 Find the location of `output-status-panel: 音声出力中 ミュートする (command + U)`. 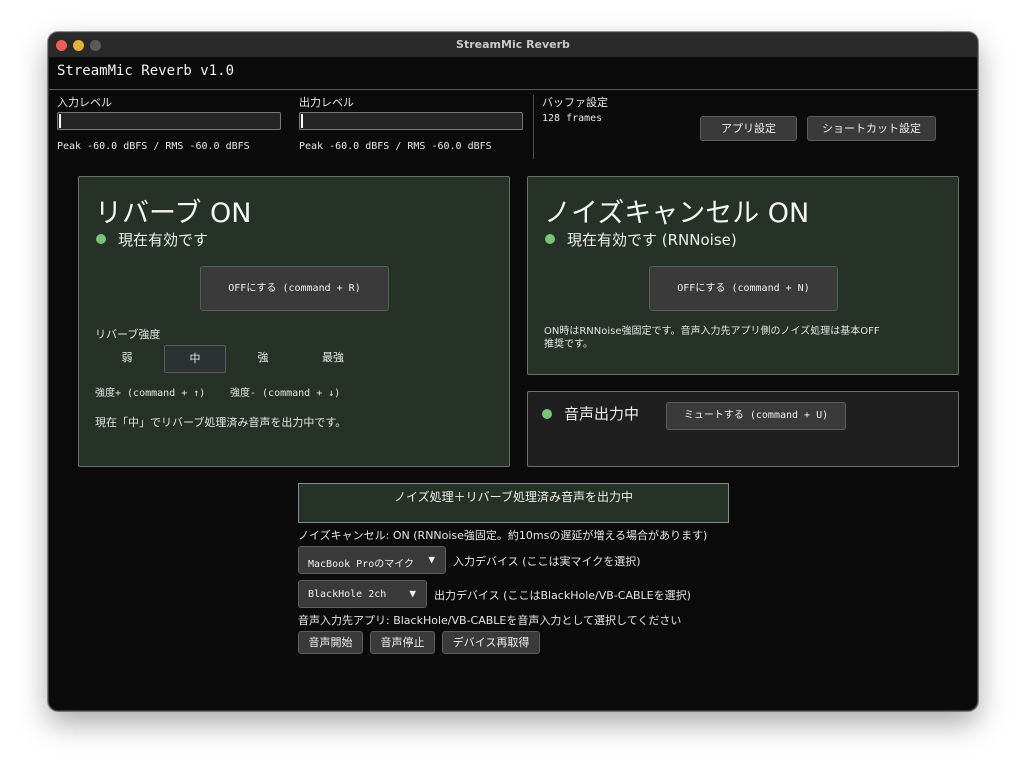

output-status-panel: 音声出力中 ミュートする (command + U) is located at coordinates (743, 429).